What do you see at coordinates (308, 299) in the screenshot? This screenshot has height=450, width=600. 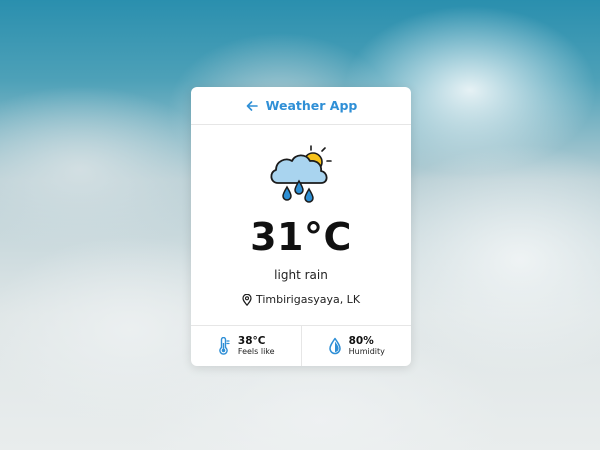 I see `location-name: Timbirigasyaya, LK` at bounding box center [308, 299].